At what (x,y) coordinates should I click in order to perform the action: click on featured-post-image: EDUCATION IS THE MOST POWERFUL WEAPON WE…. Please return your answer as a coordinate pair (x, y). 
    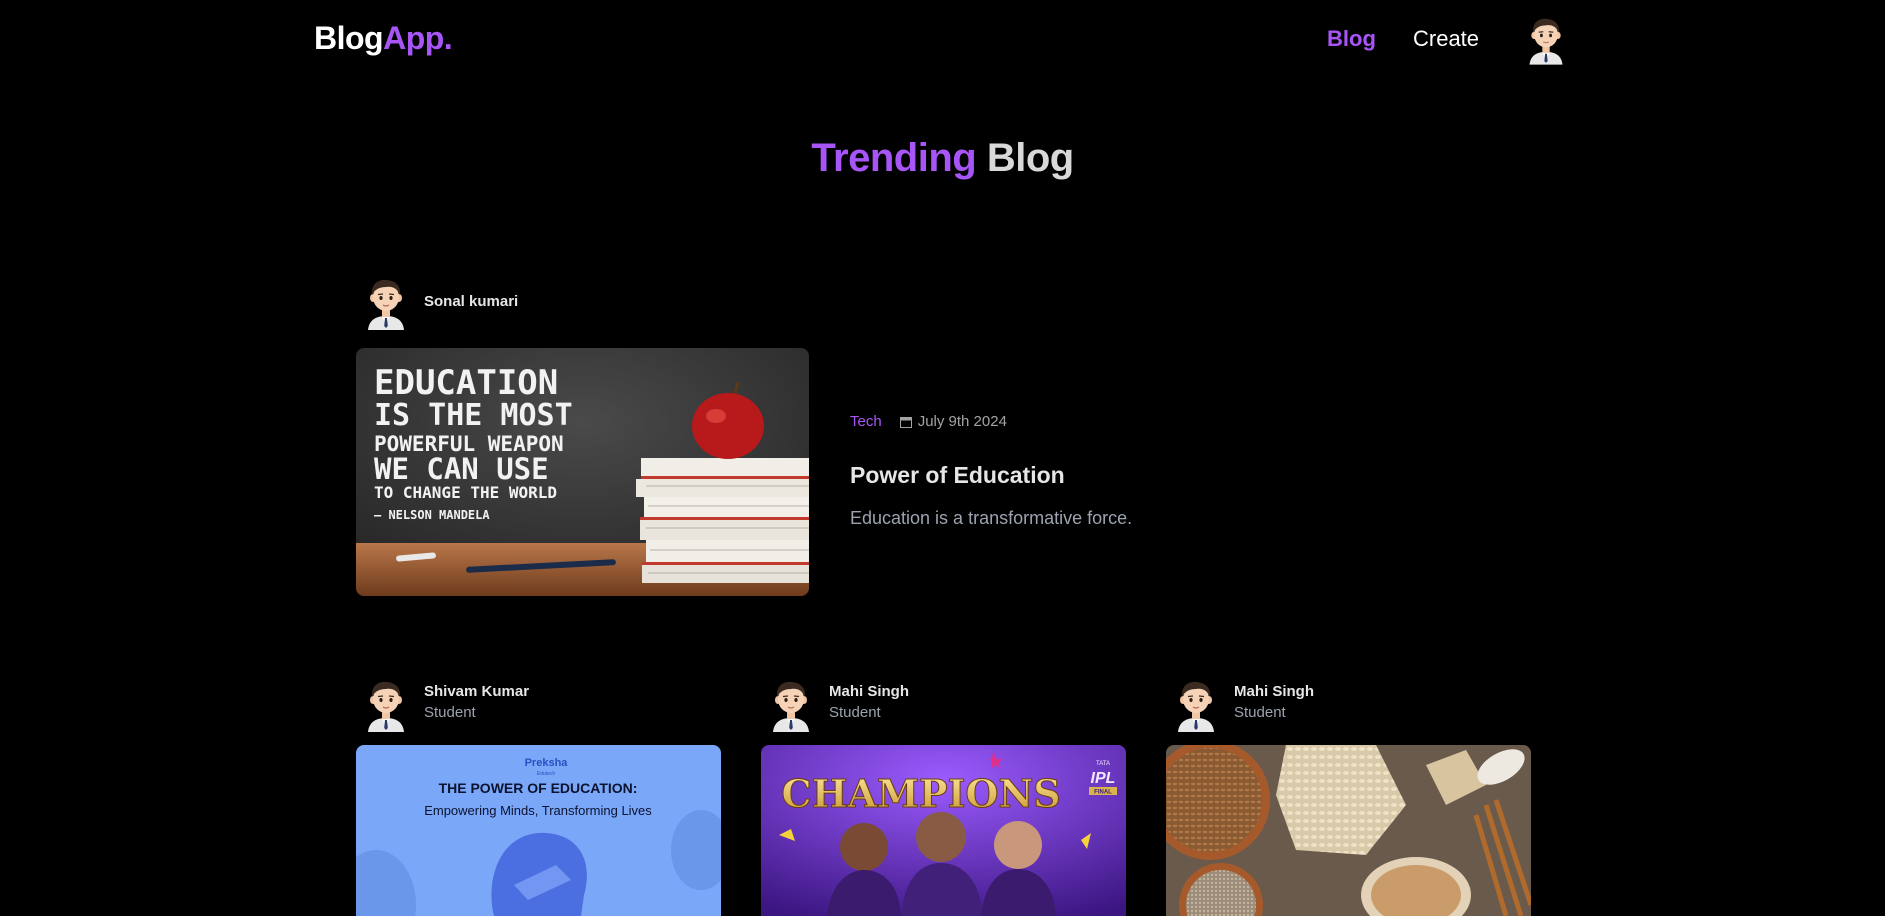
    Looking at the image, I should click on (582, 472).